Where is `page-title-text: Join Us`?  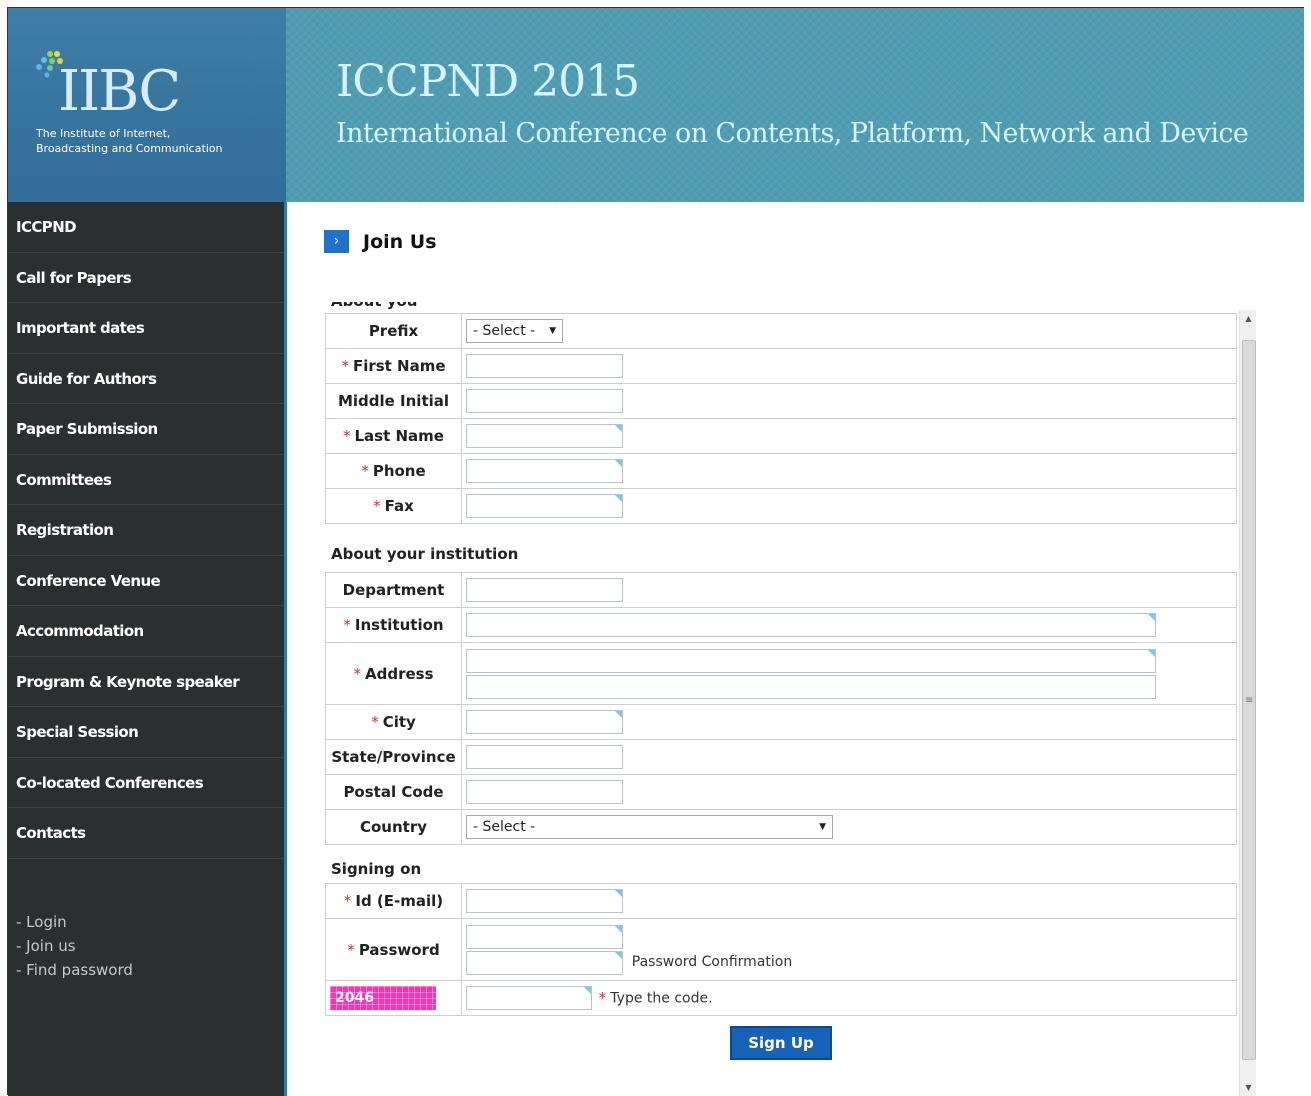
page-title-text: Join Us is located at coordinates (400, 241).